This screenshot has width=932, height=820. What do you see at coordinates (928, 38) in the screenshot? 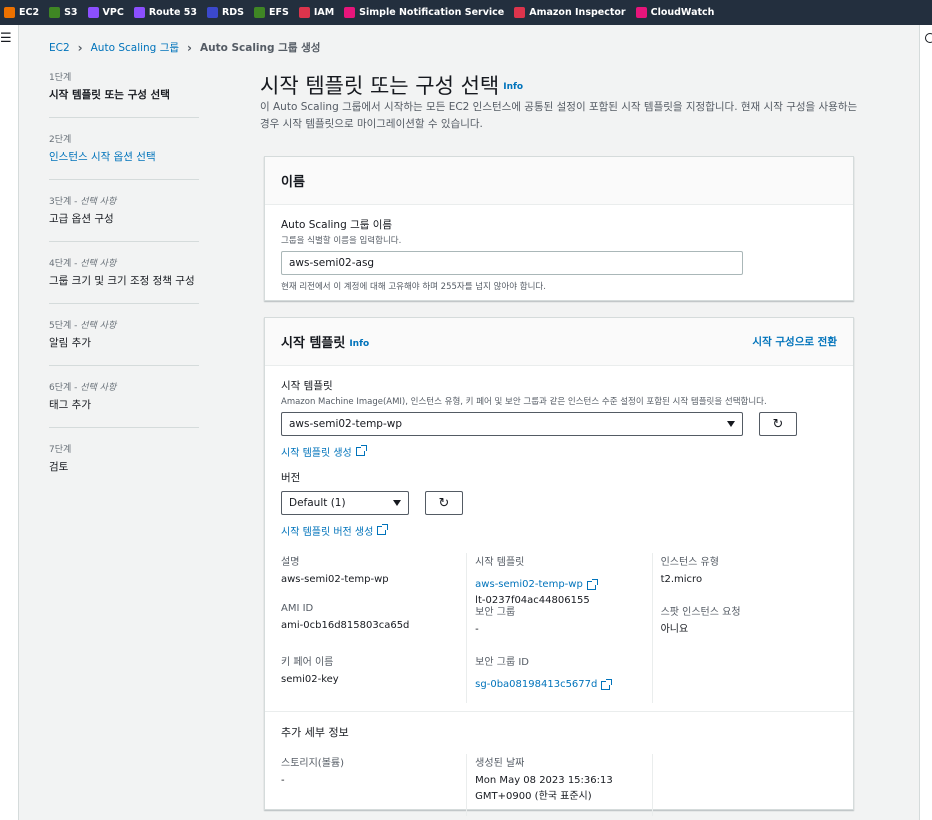
I see `info-panel-icon` at bounding box center [928, 38].